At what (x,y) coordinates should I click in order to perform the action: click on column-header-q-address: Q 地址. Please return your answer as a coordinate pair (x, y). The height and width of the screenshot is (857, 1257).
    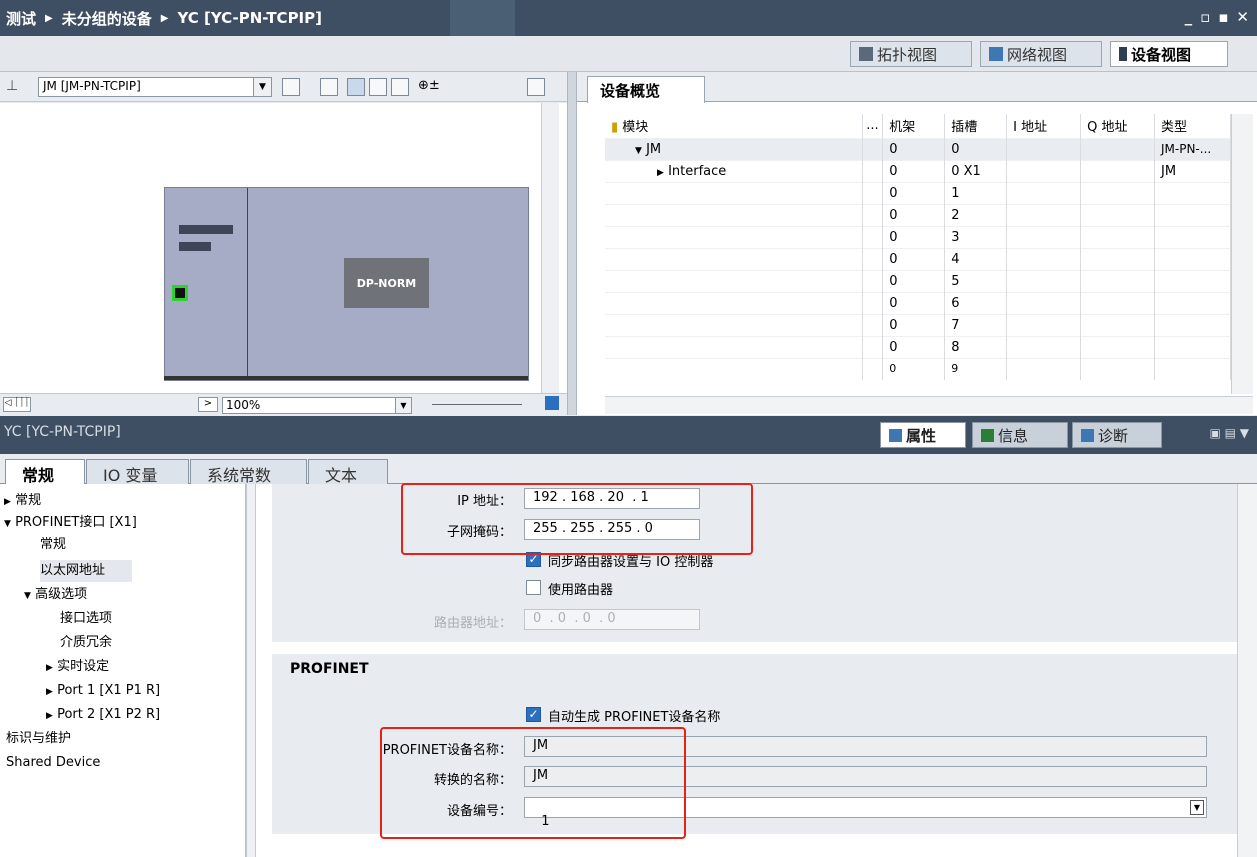
    Looking at the image, I should click on (1117, 126).